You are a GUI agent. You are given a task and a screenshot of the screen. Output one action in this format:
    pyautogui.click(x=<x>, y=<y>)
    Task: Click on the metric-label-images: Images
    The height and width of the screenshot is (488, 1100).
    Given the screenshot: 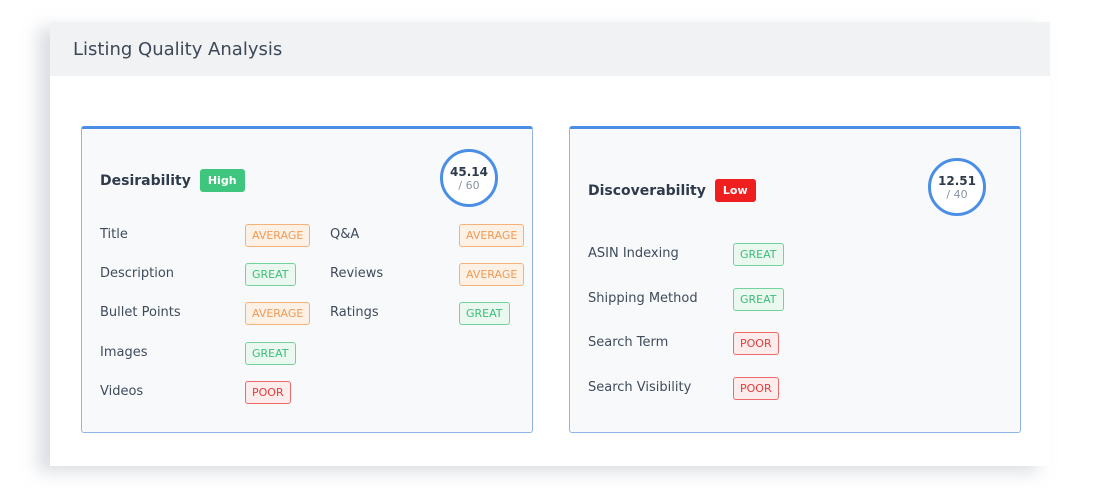 What is the action you would take?
    pyautogui.click(x=124, y=352)
    